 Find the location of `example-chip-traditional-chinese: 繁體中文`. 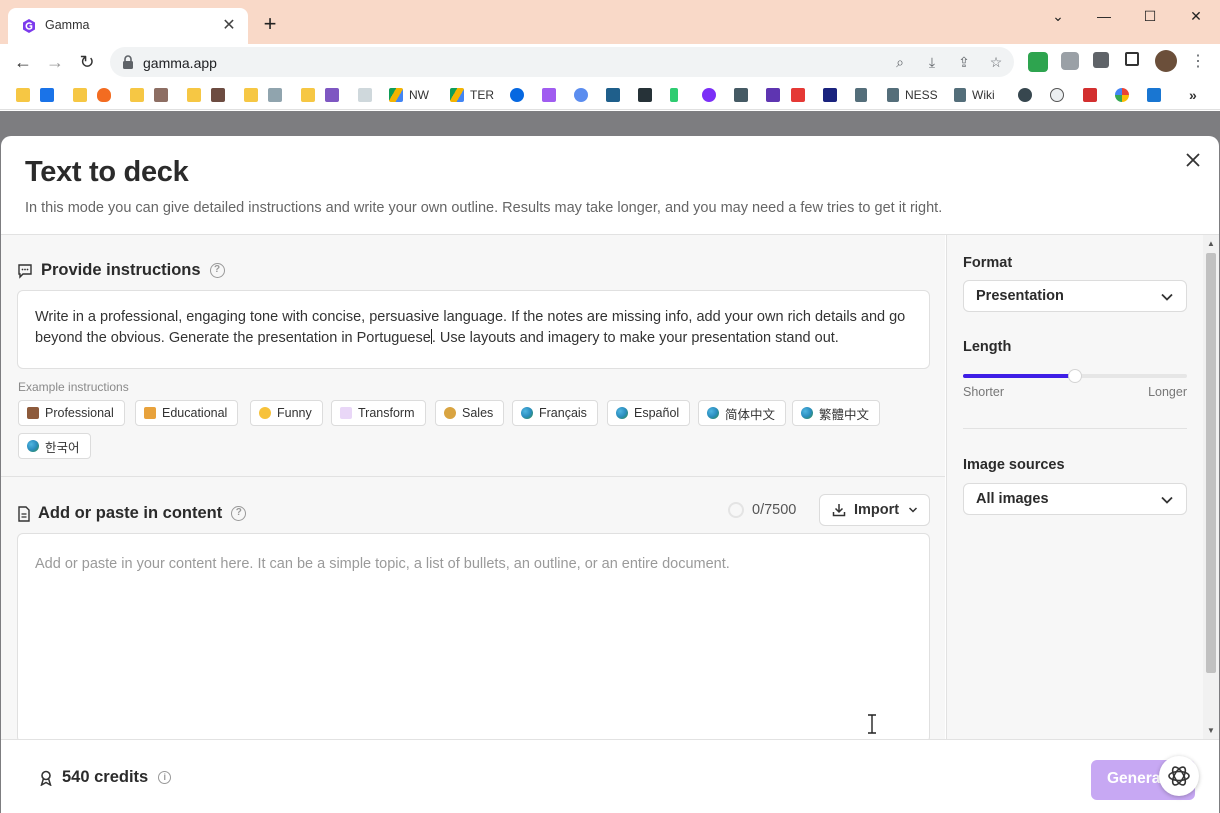

example-chip-traditional-chinese: 繁體中文 is located at coordinates (836, 413).